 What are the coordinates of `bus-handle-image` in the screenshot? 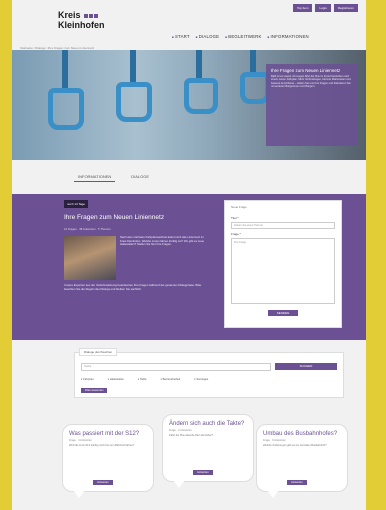 It's located at (66, 109).